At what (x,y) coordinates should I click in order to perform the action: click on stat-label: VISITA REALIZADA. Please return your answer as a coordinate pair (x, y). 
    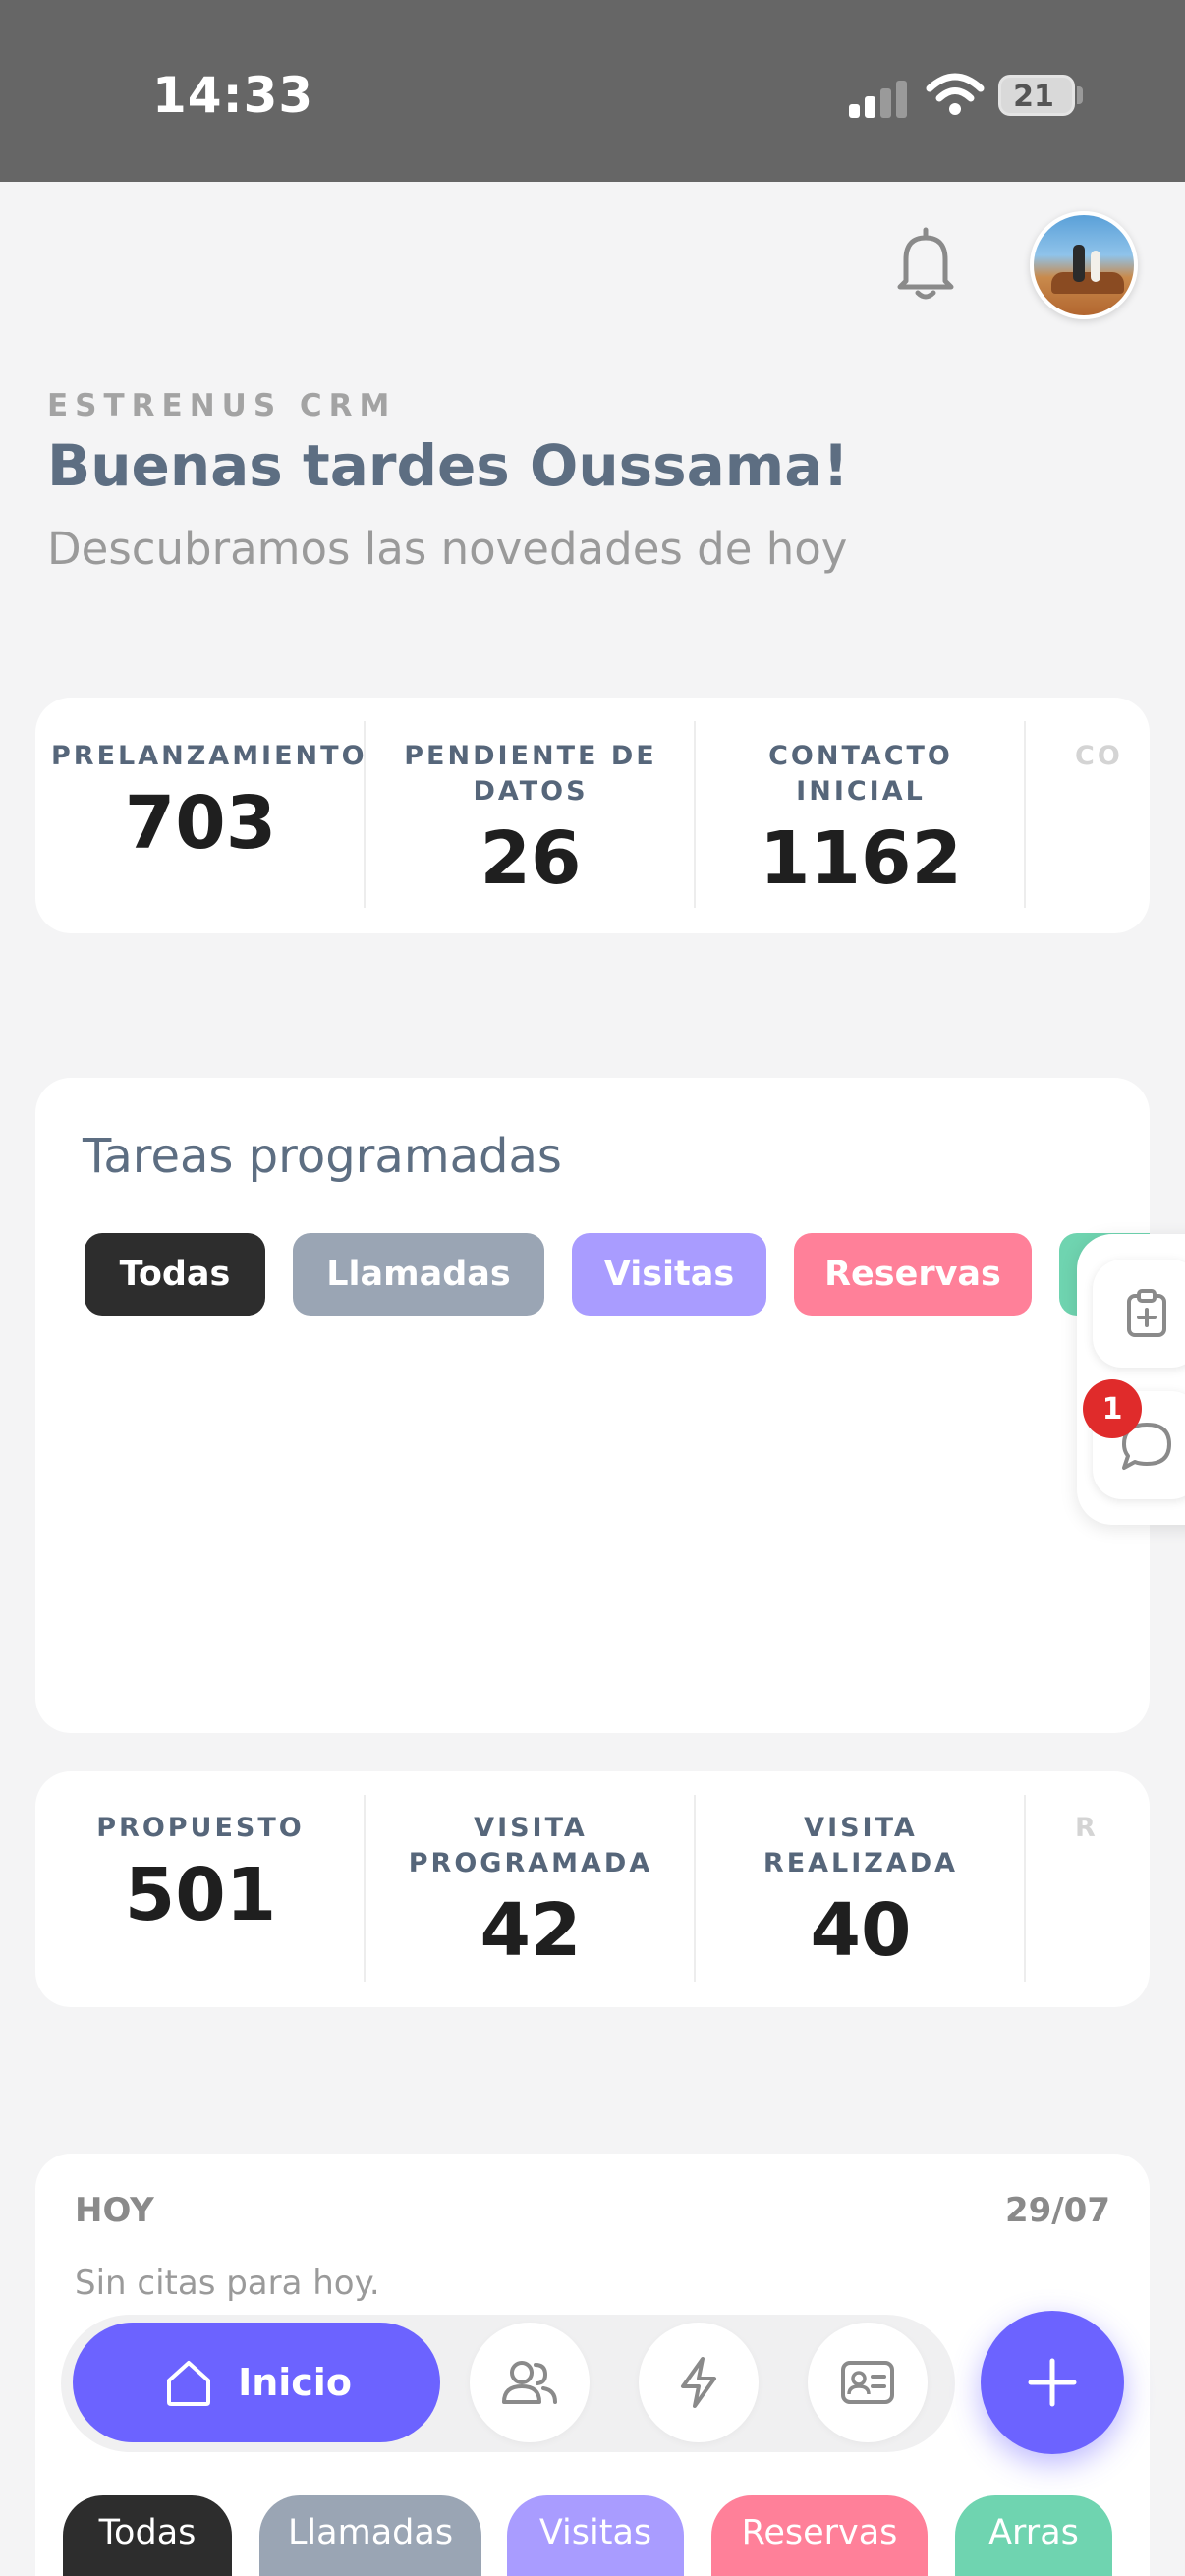
    Looking at the image, I should click on (861, 1845).